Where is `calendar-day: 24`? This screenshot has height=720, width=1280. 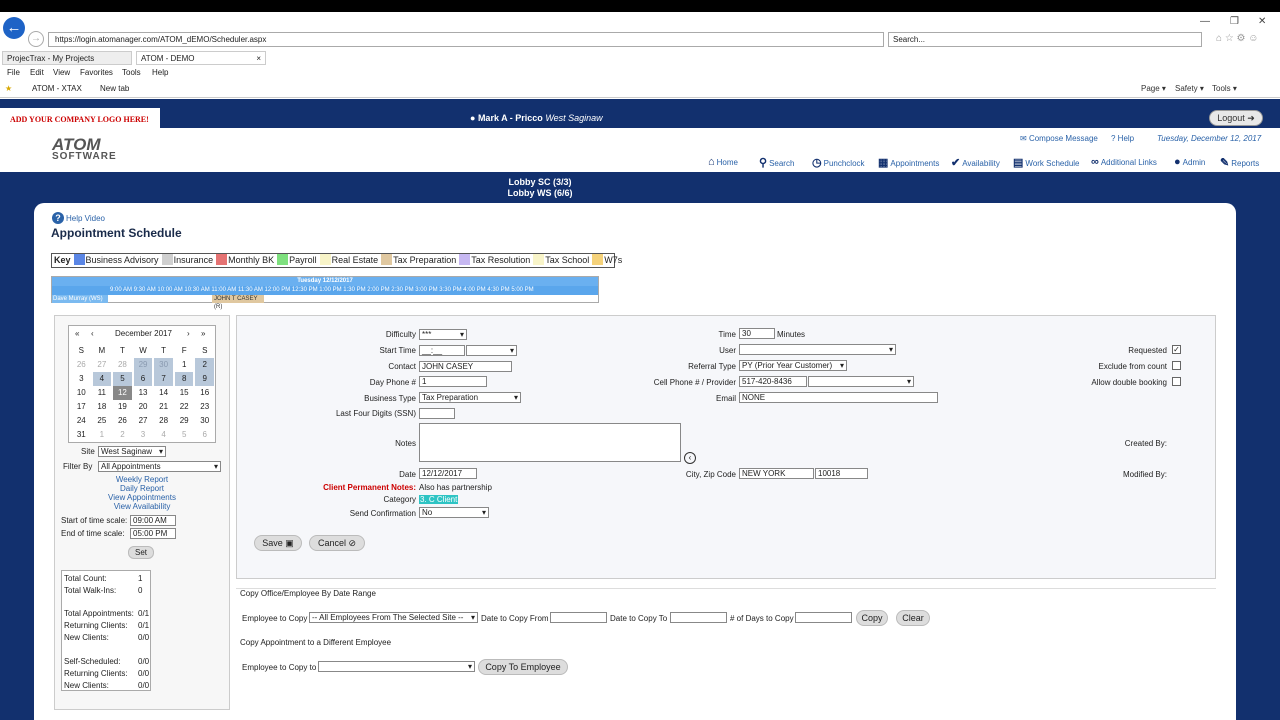
calendar-day: 24 is located at coordinates (81, 421).